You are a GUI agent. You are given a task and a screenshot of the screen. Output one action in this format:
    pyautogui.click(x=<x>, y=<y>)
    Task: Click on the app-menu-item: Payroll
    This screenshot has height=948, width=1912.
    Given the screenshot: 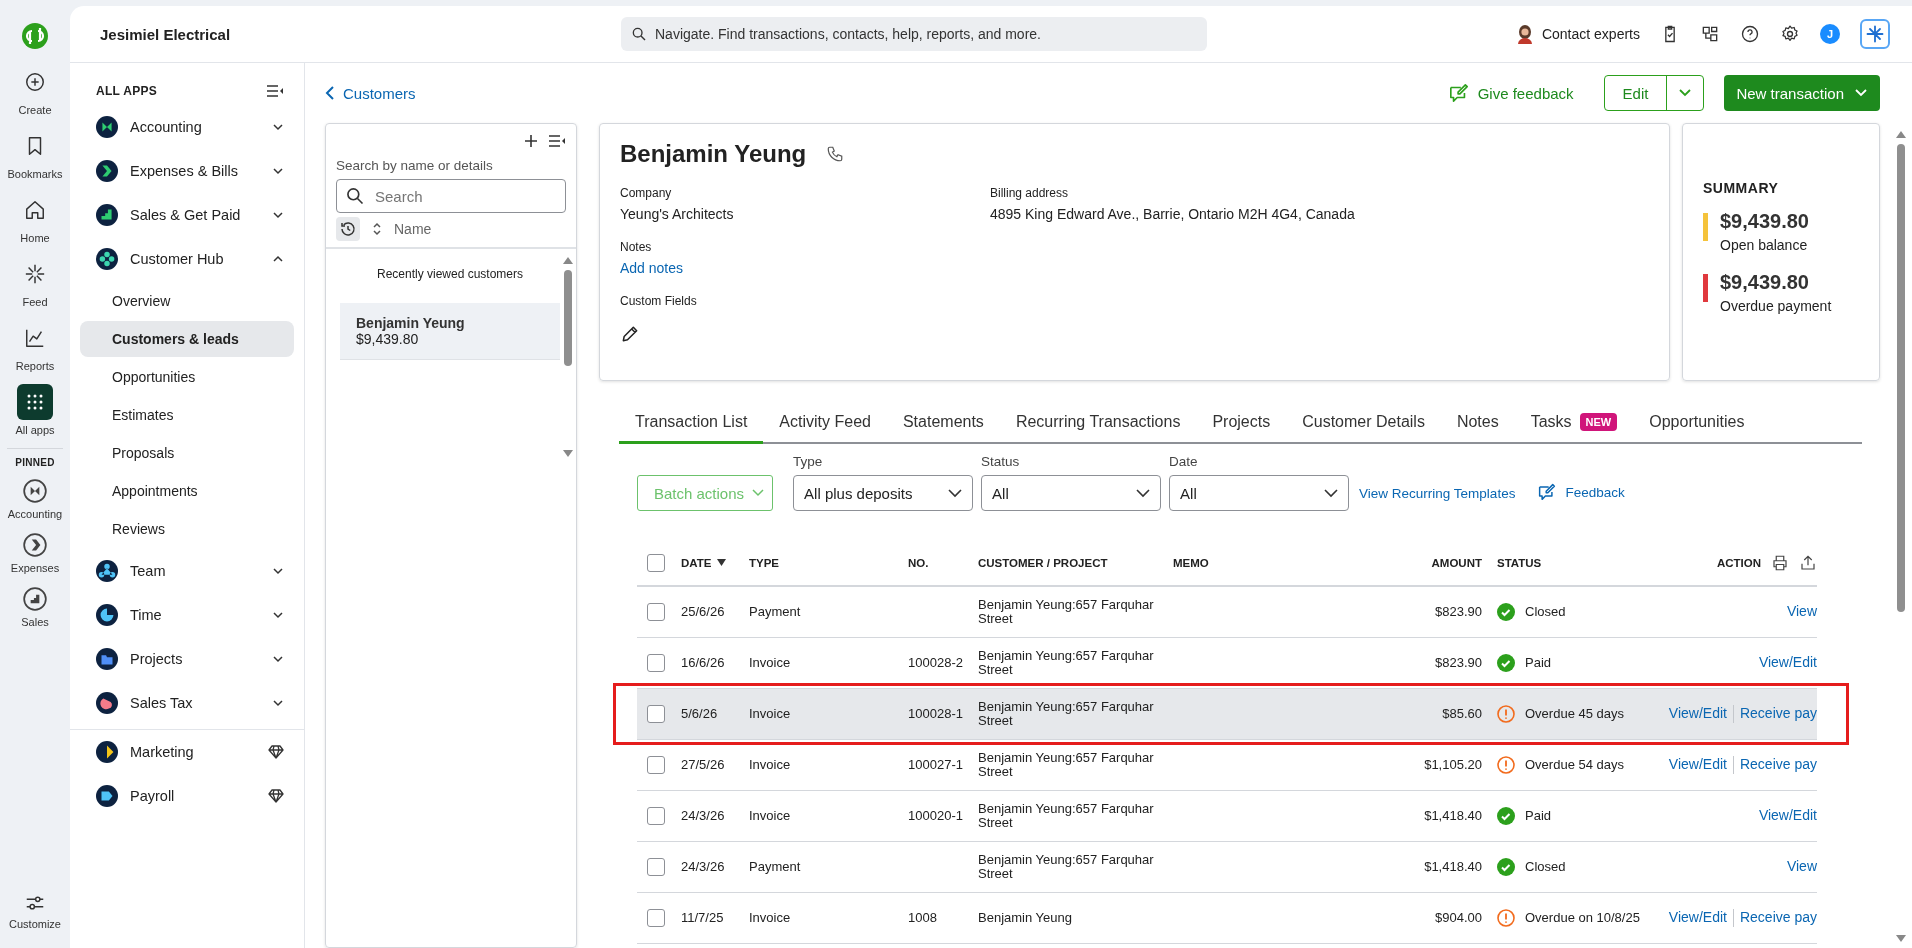 What is the action you would take?
    pyautogui.click(x=187, y=796)
    